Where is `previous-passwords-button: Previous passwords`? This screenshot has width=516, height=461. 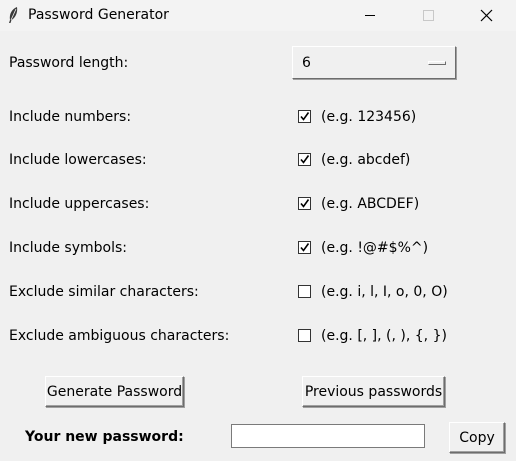
previous-passwords-button: Previous passwords is located at coordinates (373, 391).